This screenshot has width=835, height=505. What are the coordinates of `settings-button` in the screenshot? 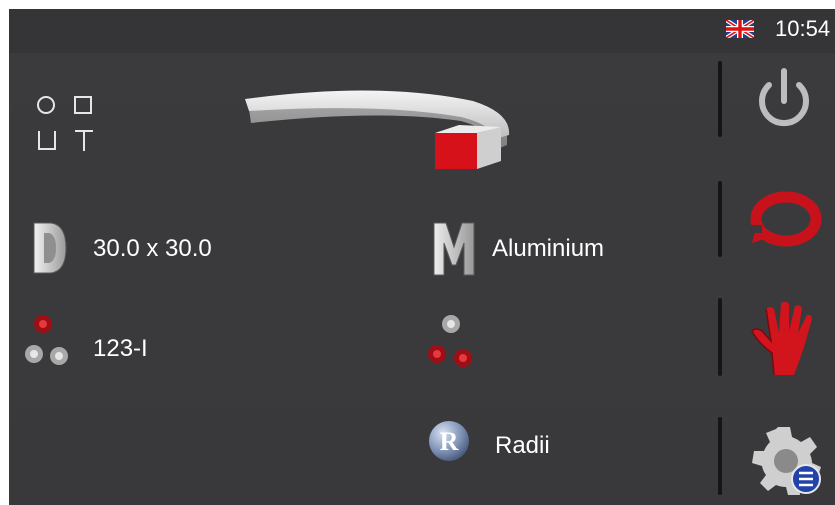 It's located at (784, 457).